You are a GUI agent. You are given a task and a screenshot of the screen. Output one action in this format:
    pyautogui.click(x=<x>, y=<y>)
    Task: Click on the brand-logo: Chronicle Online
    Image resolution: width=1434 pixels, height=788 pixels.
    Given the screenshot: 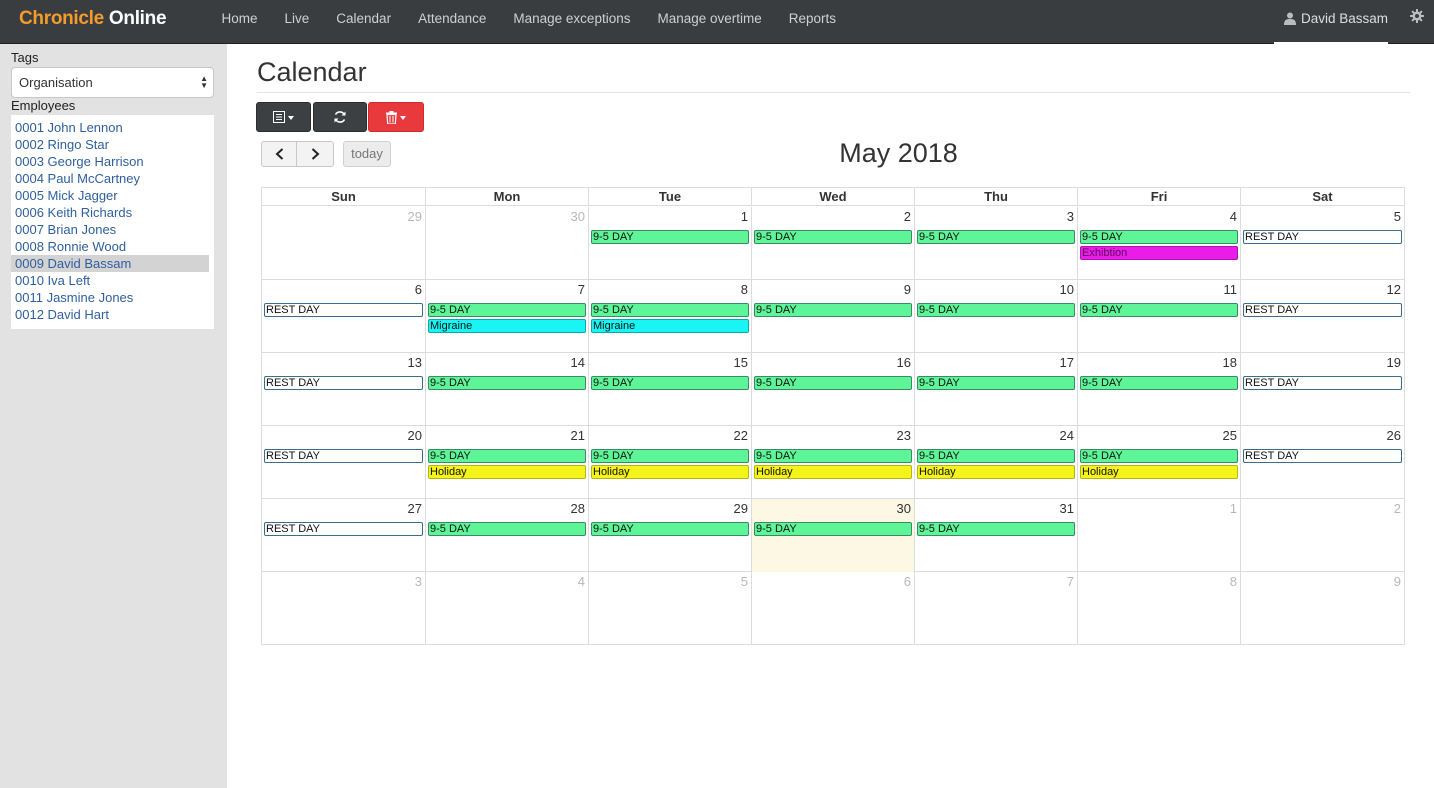 What is the action you would take?
    pyautogui.click(x=93, y=19)
    